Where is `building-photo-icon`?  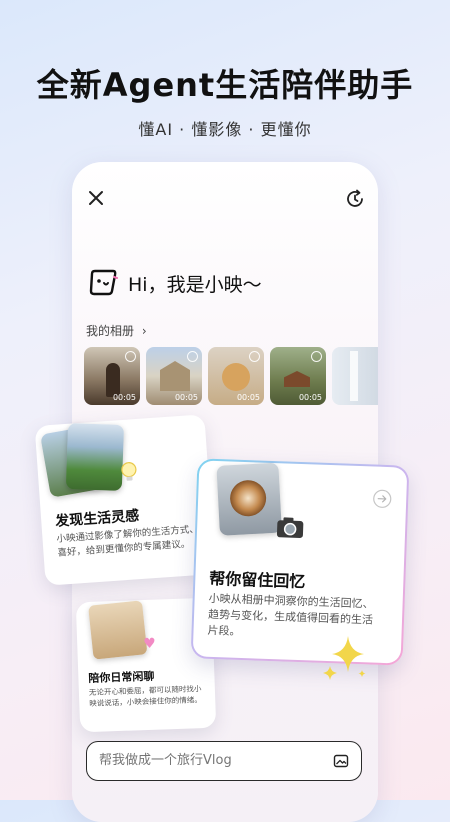 building-photo-icon is located at coordinates (175, 376).